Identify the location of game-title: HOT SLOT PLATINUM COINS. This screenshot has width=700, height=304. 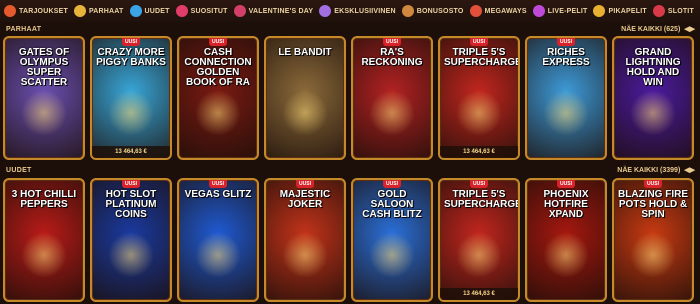
(131, 204).